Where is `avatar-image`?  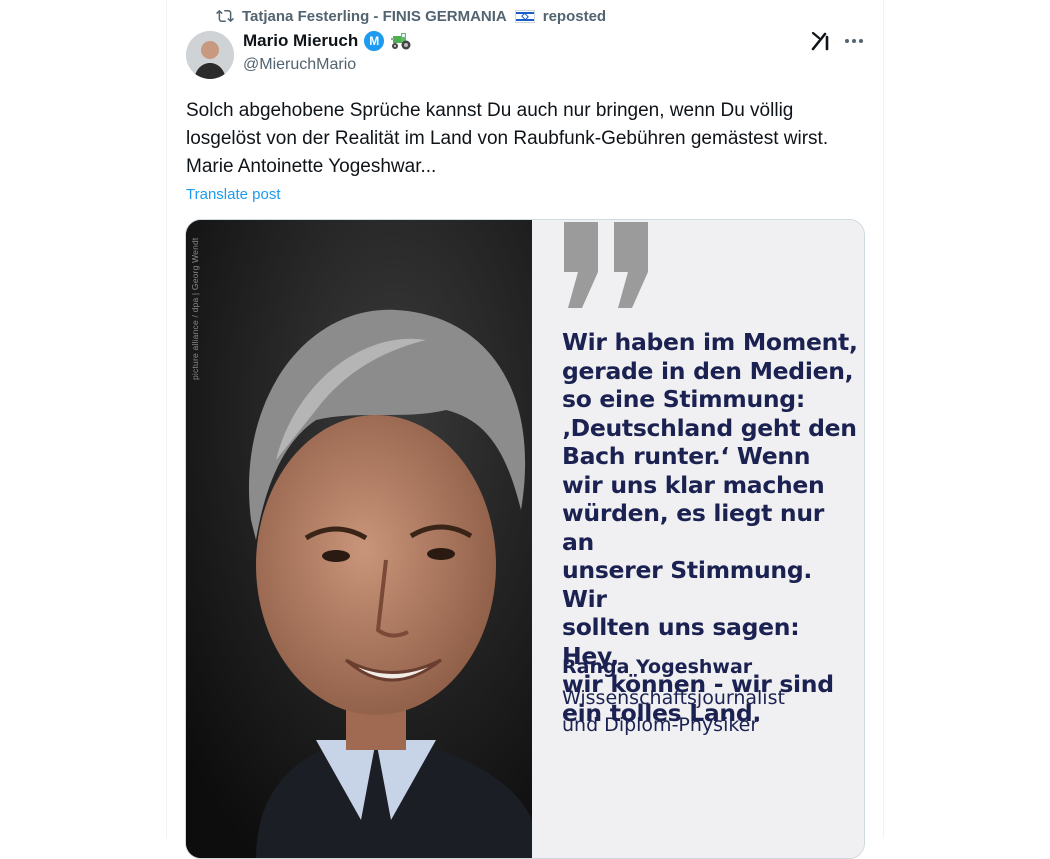
avatar-image is located at coordinates (210, 55).